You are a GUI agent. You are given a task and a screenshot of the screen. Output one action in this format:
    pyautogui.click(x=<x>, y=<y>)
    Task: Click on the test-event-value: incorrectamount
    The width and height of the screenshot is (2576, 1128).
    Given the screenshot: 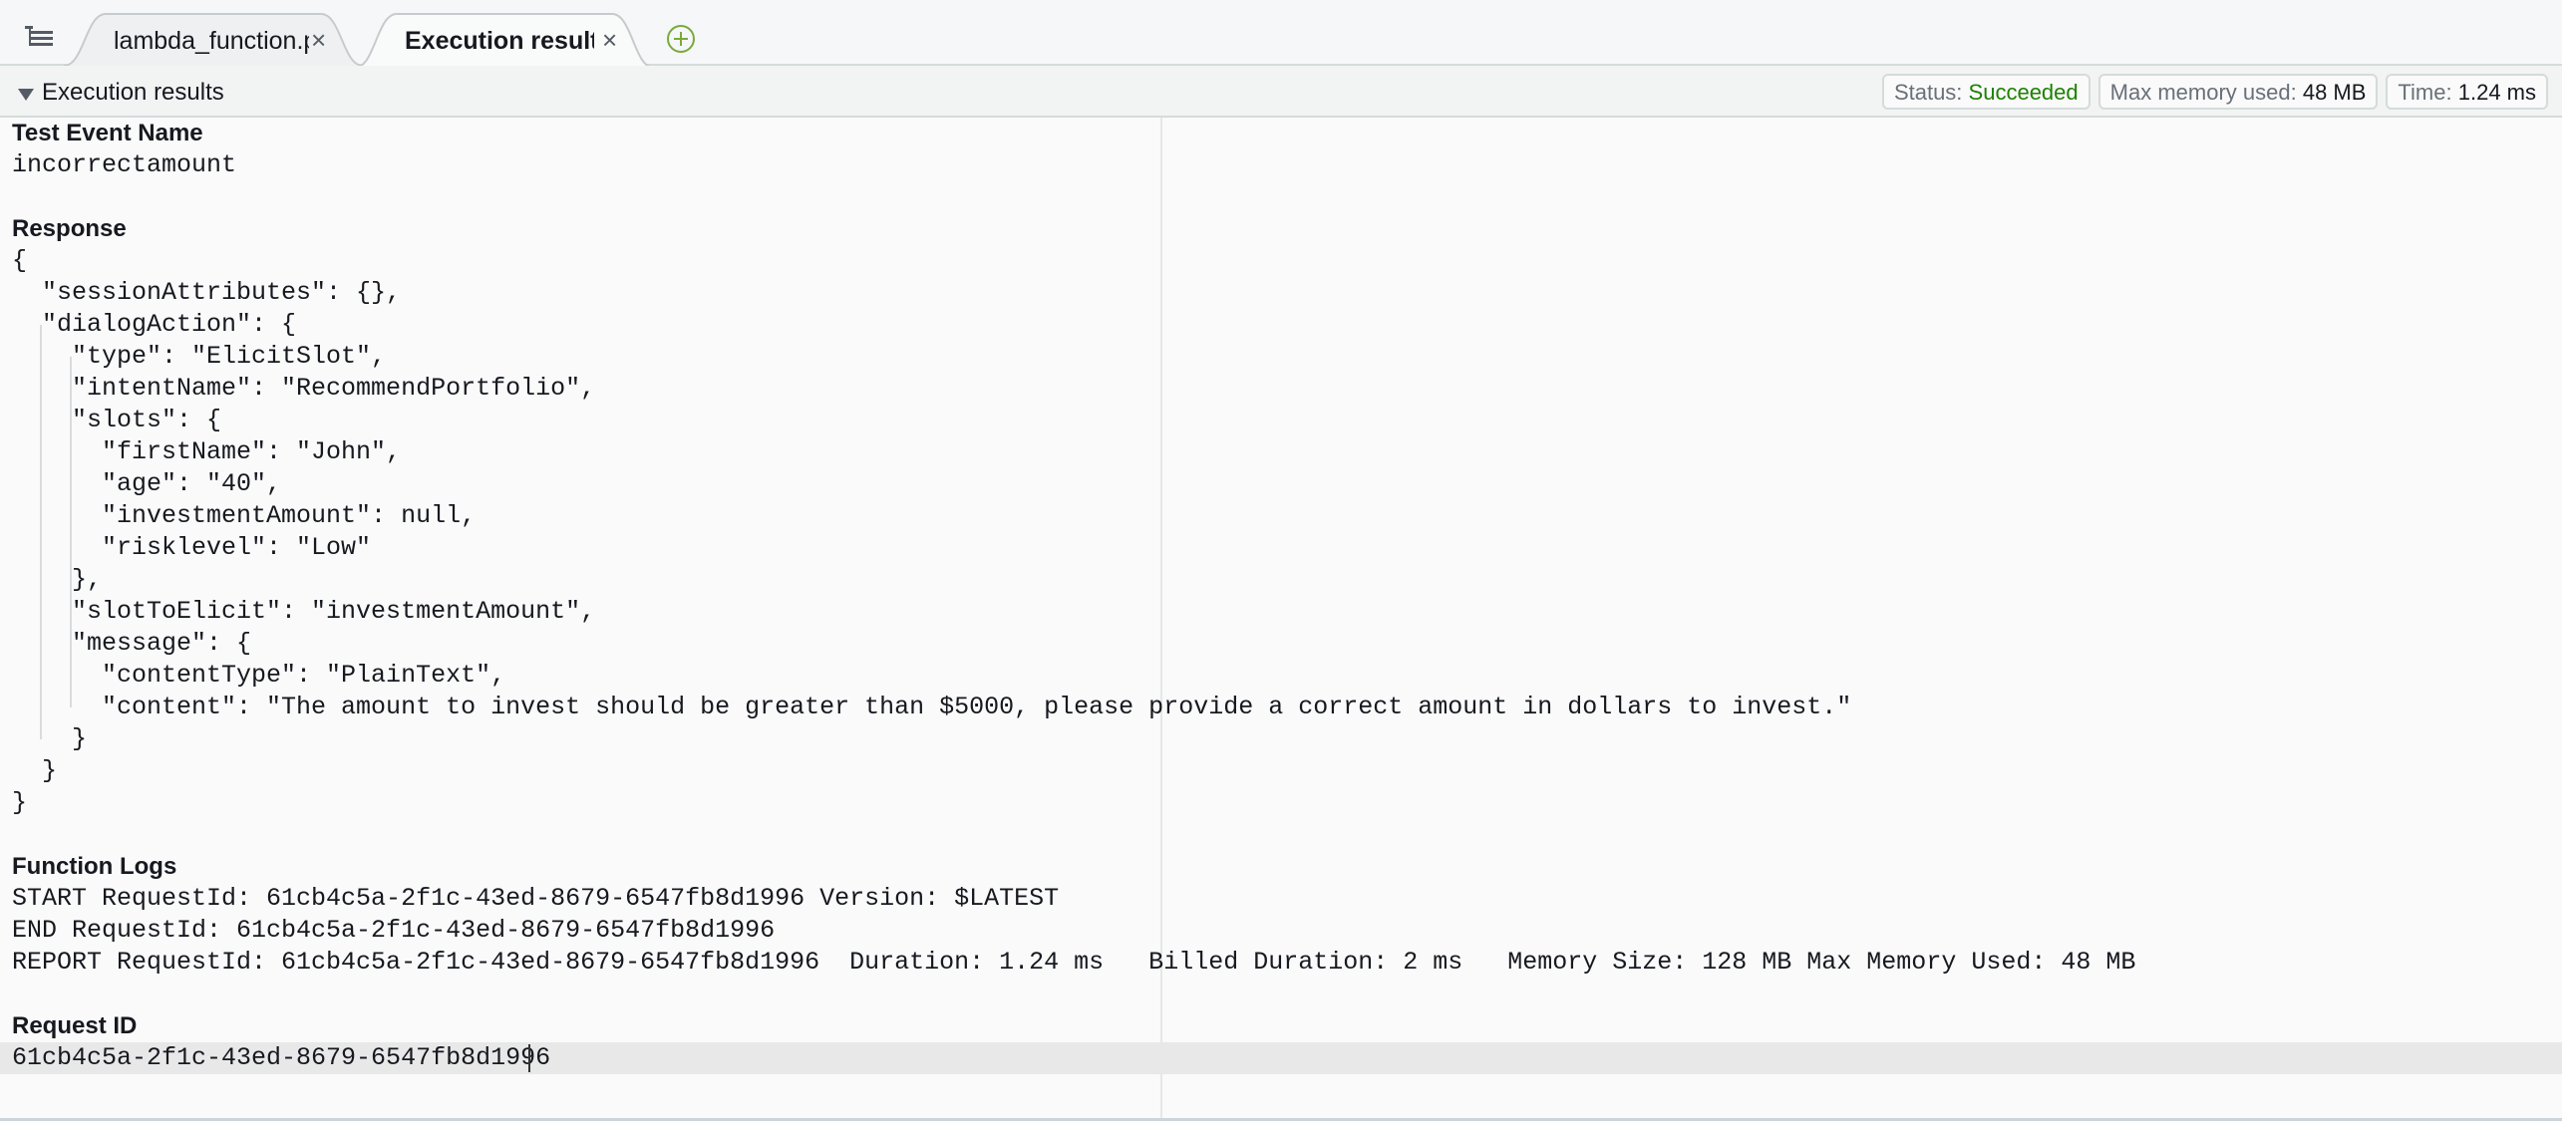 What is the action you would take?
    pyautogui.click(x=124, y=165)
    